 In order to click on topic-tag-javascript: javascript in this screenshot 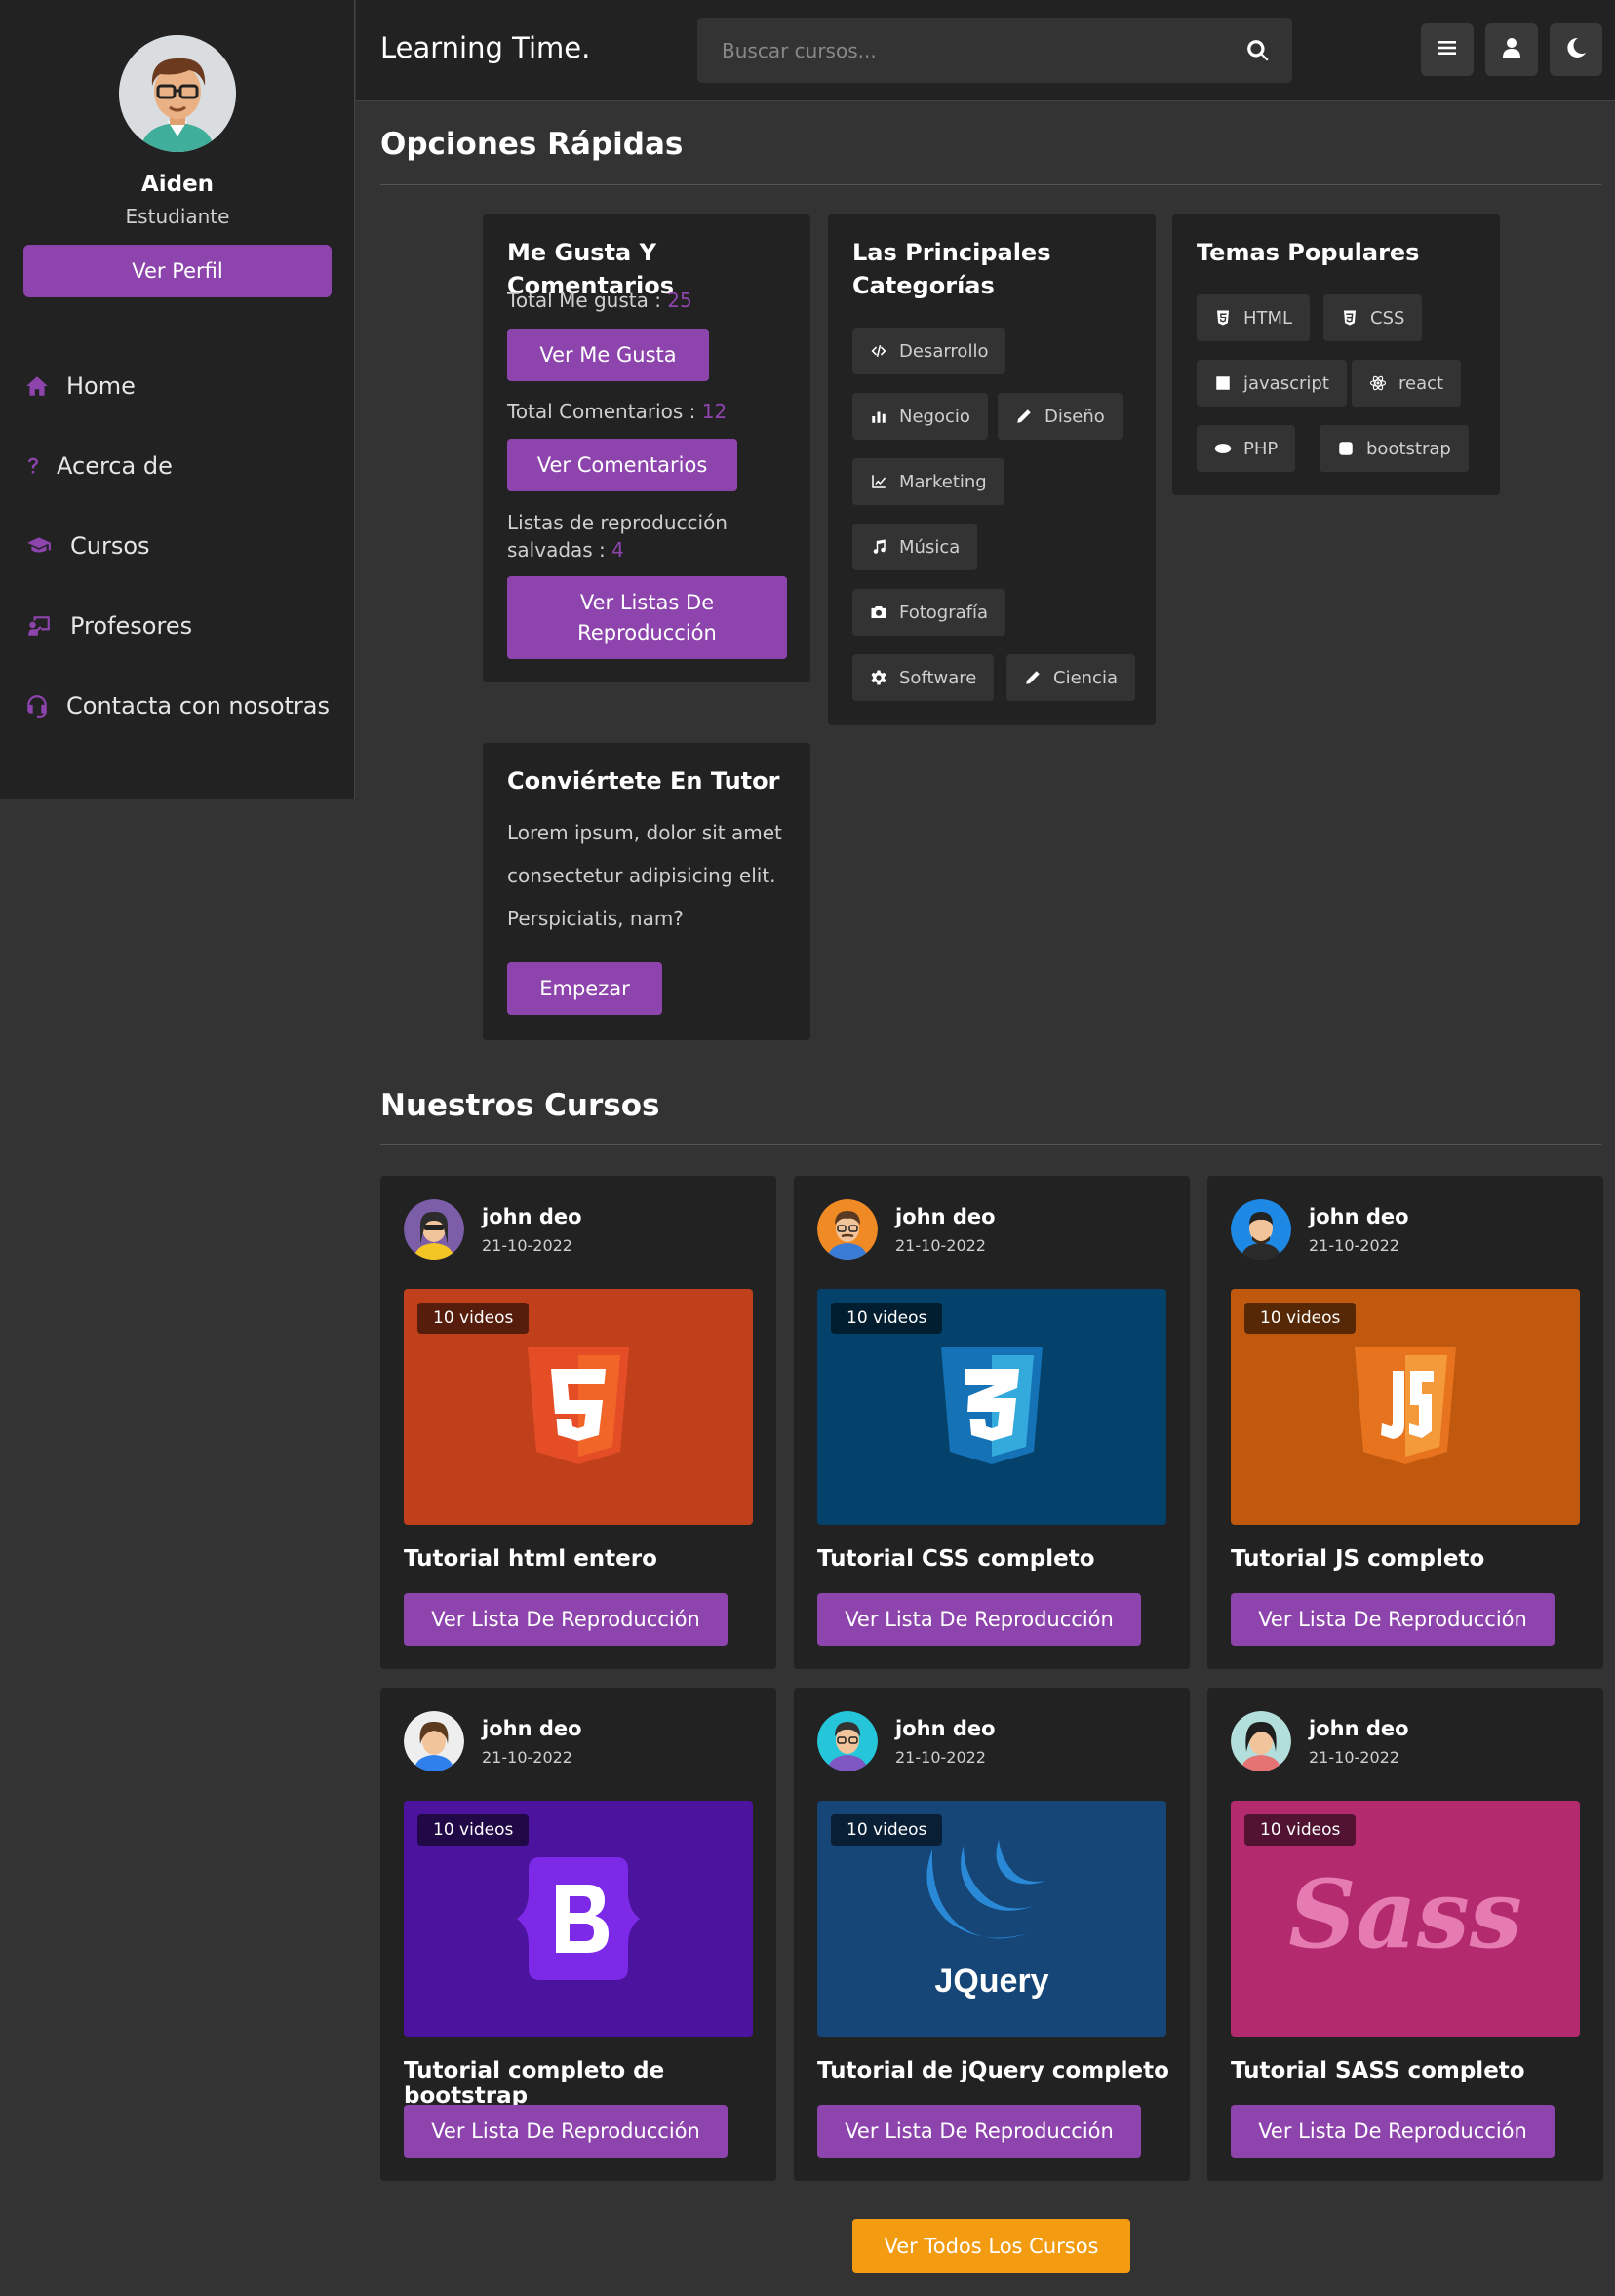, I will do `click(1272, 383)`.